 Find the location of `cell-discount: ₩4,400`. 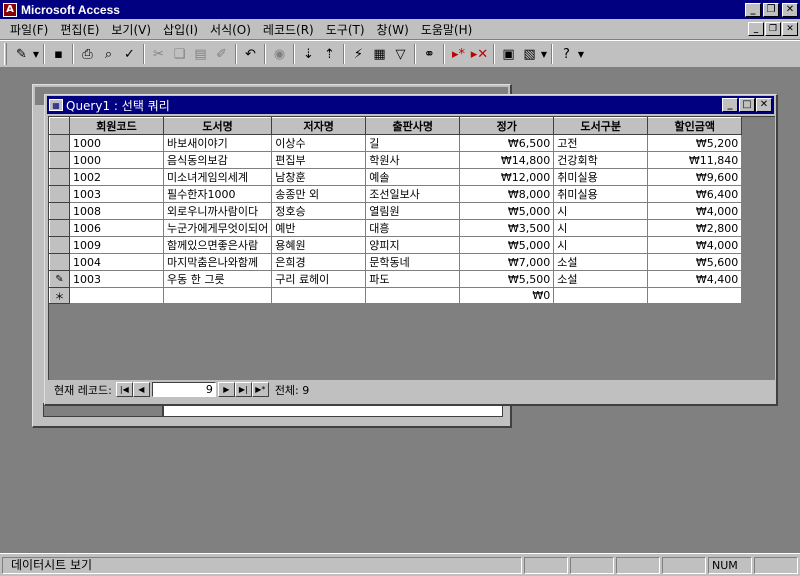

cell-discount: ₩4,400 is located at coordinates (695, 279).